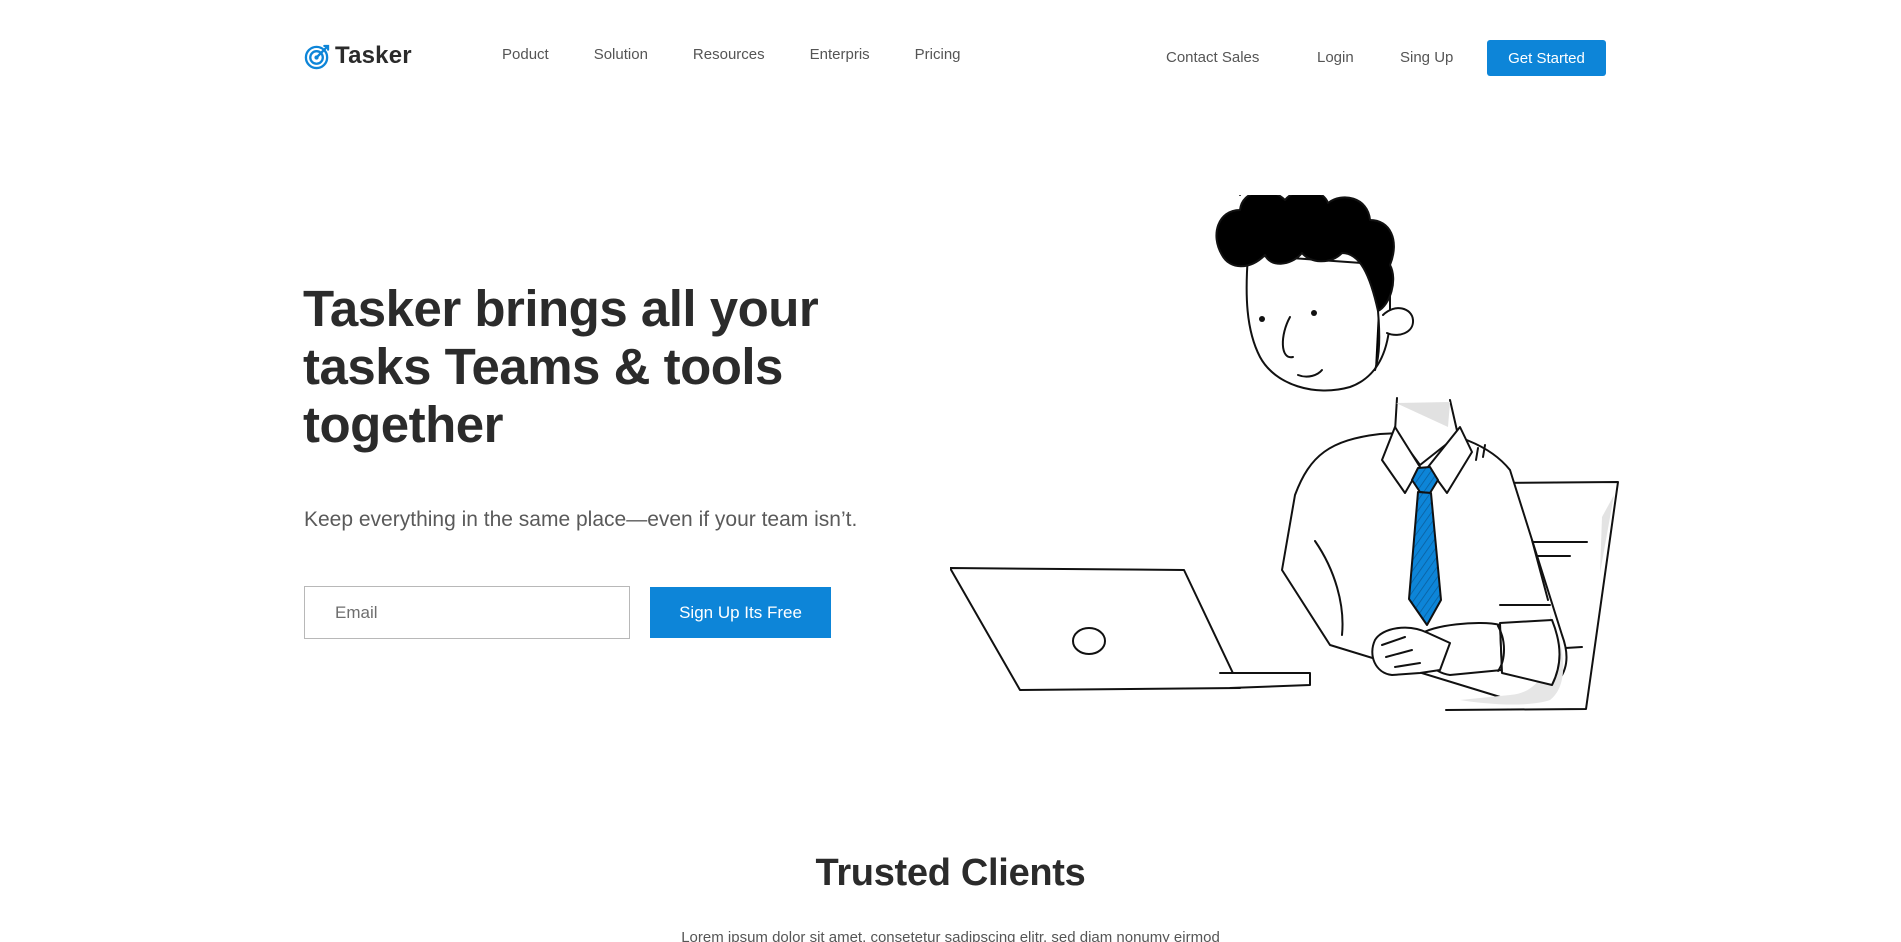 The image size is (1901, 942). What do you see at coordinates (938, 54) in the screenshot?
I see `nav-link-pricing: Pricing` at bounding box center [938, 54].